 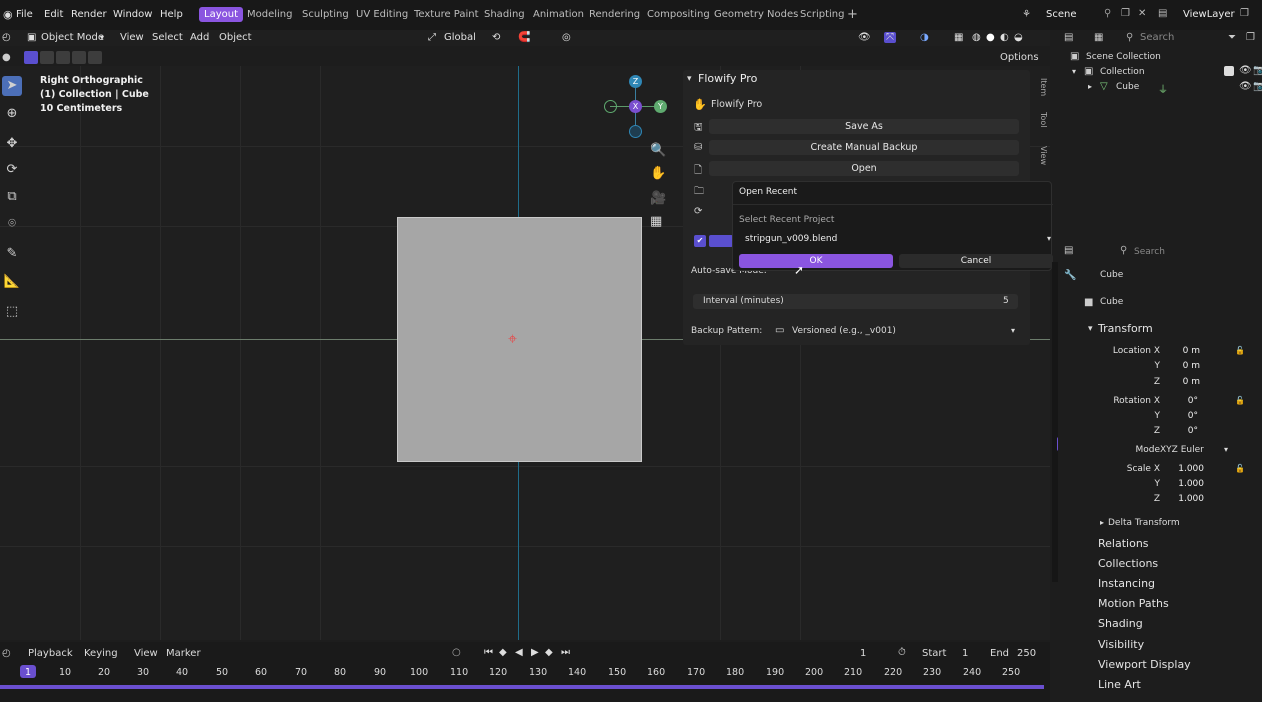 I want to click on gizmo-x-handle: X, so click(x=635, y=106).